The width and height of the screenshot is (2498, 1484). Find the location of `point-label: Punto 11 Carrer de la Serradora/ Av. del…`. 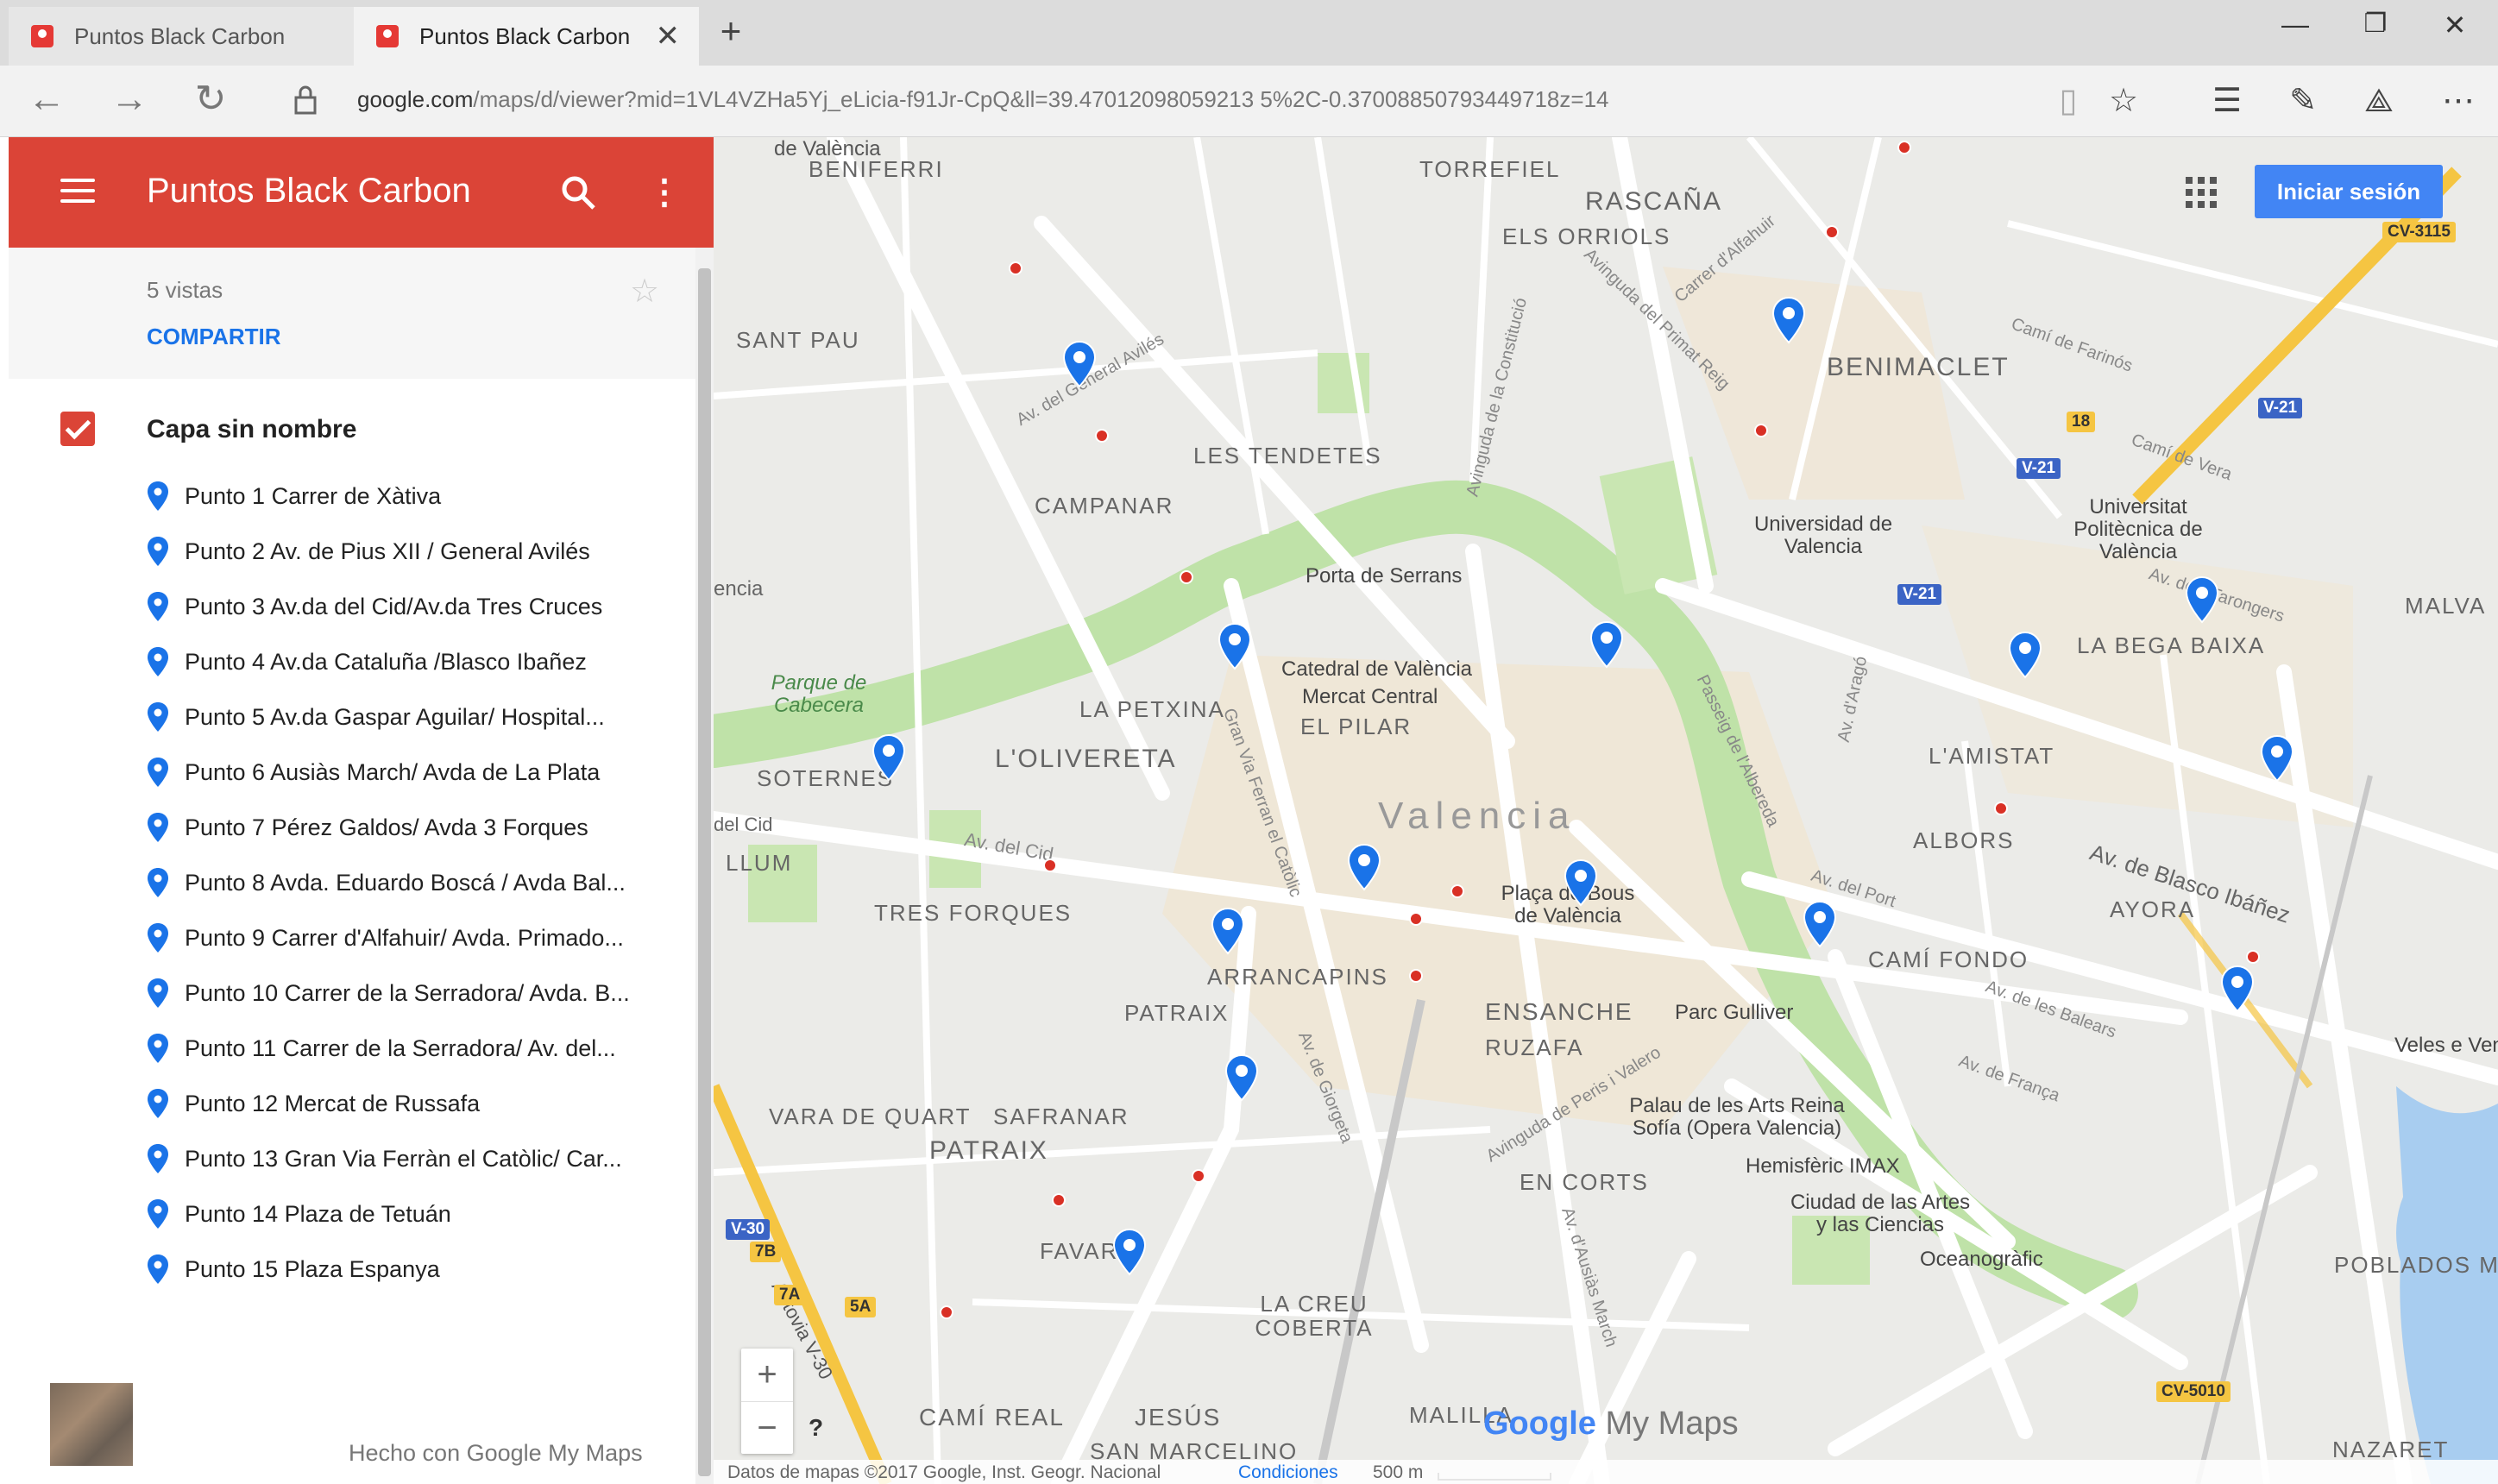

point-label: Punto 11 Carrer de la Serradora/ Av. del… is located at coordinates (400, 1048).